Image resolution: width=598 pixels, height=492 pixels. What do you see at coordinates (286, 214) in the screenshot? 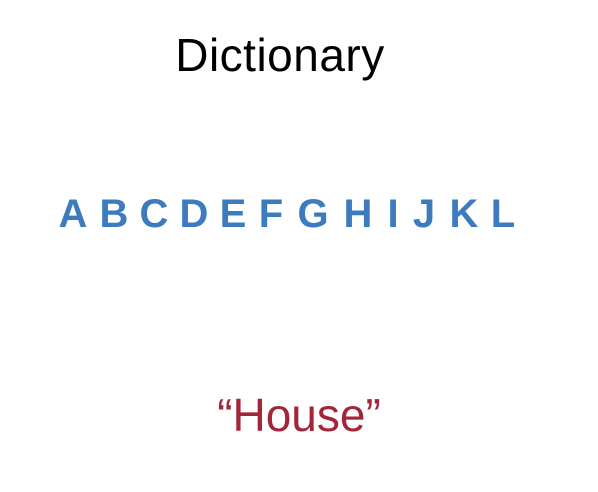
I see `alphabet-row: A B C D E F G H I J K L` at bounding box center [286, 214].